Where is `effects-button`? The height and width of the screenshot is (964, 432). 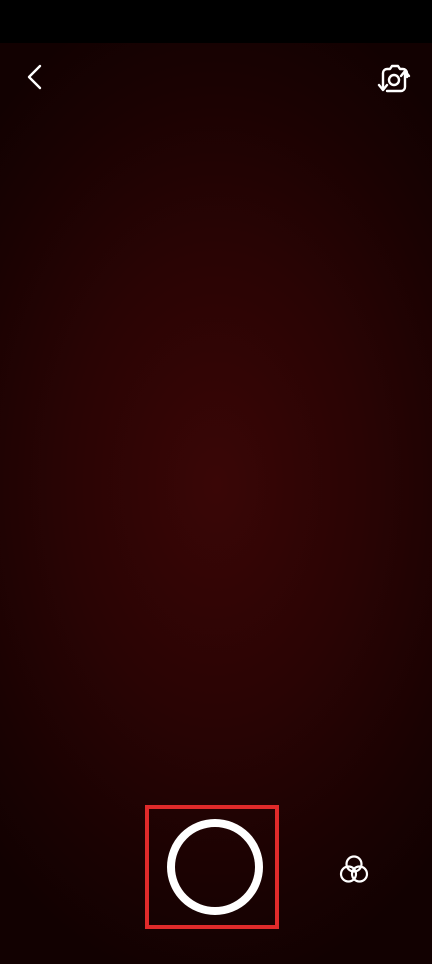 effects-button is located at coordinates (354, 870).